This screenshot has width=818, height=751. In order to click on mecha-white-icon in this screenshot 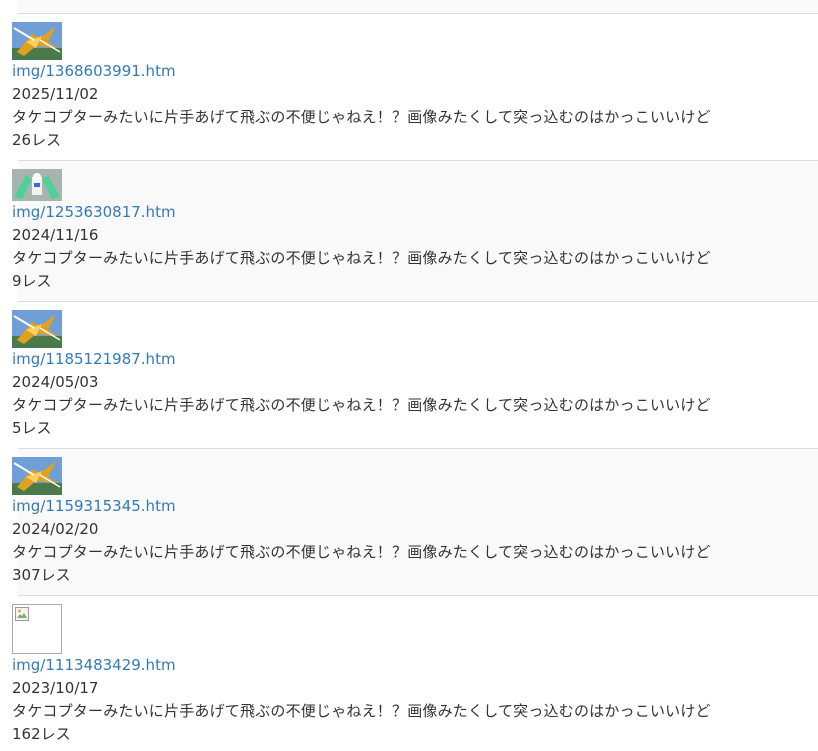, I will do `click(37, 185)`.